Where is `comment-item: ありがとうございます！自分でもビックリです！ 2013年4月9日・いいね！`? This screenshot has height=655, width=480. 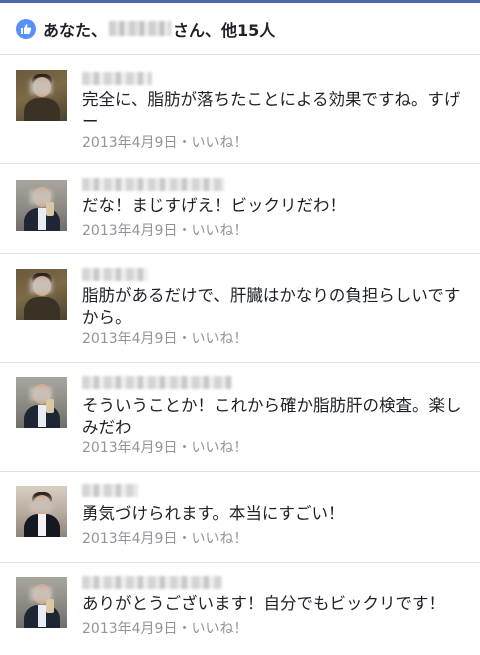 comment-item: ありがとうございます！自分でもビックリです！ 2013年4月9日・いいね！ is located at coordinates (240, 609).